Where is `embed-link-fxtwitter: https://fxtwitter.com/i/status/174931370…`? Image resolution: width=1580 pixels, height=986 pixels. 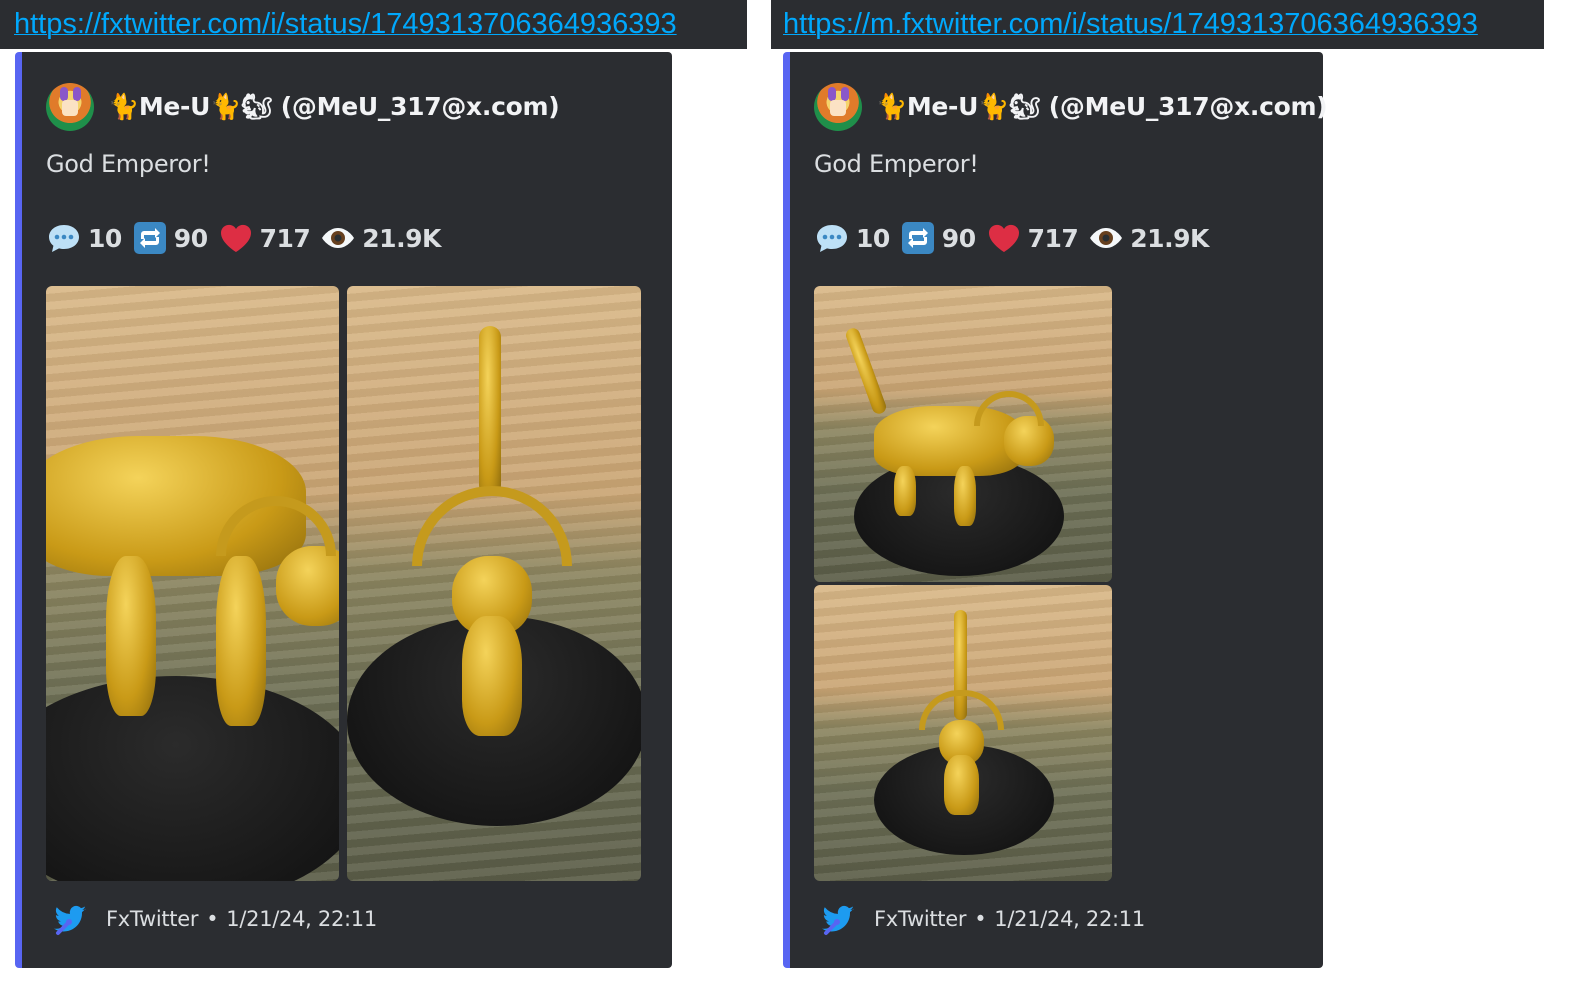
embed-link-fxtwitter: https://fxtwitter.com/i/status/174931370… is located at coordinates (373, 24).